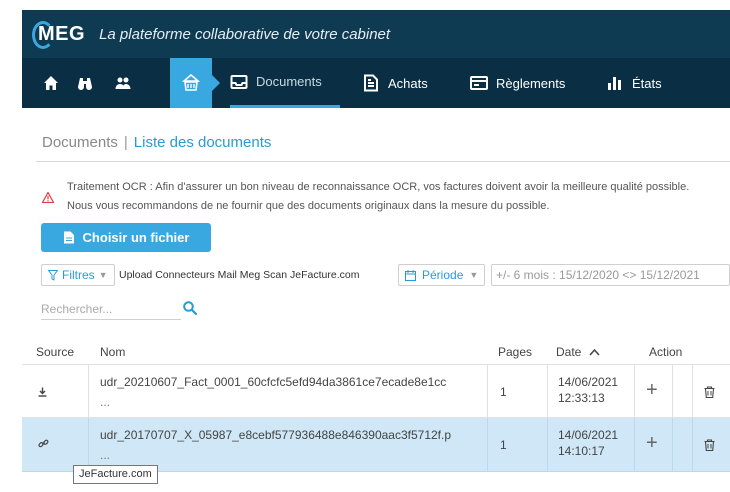  I want to click on choose-file-button: Choisir un fichier, so click(126, 237).